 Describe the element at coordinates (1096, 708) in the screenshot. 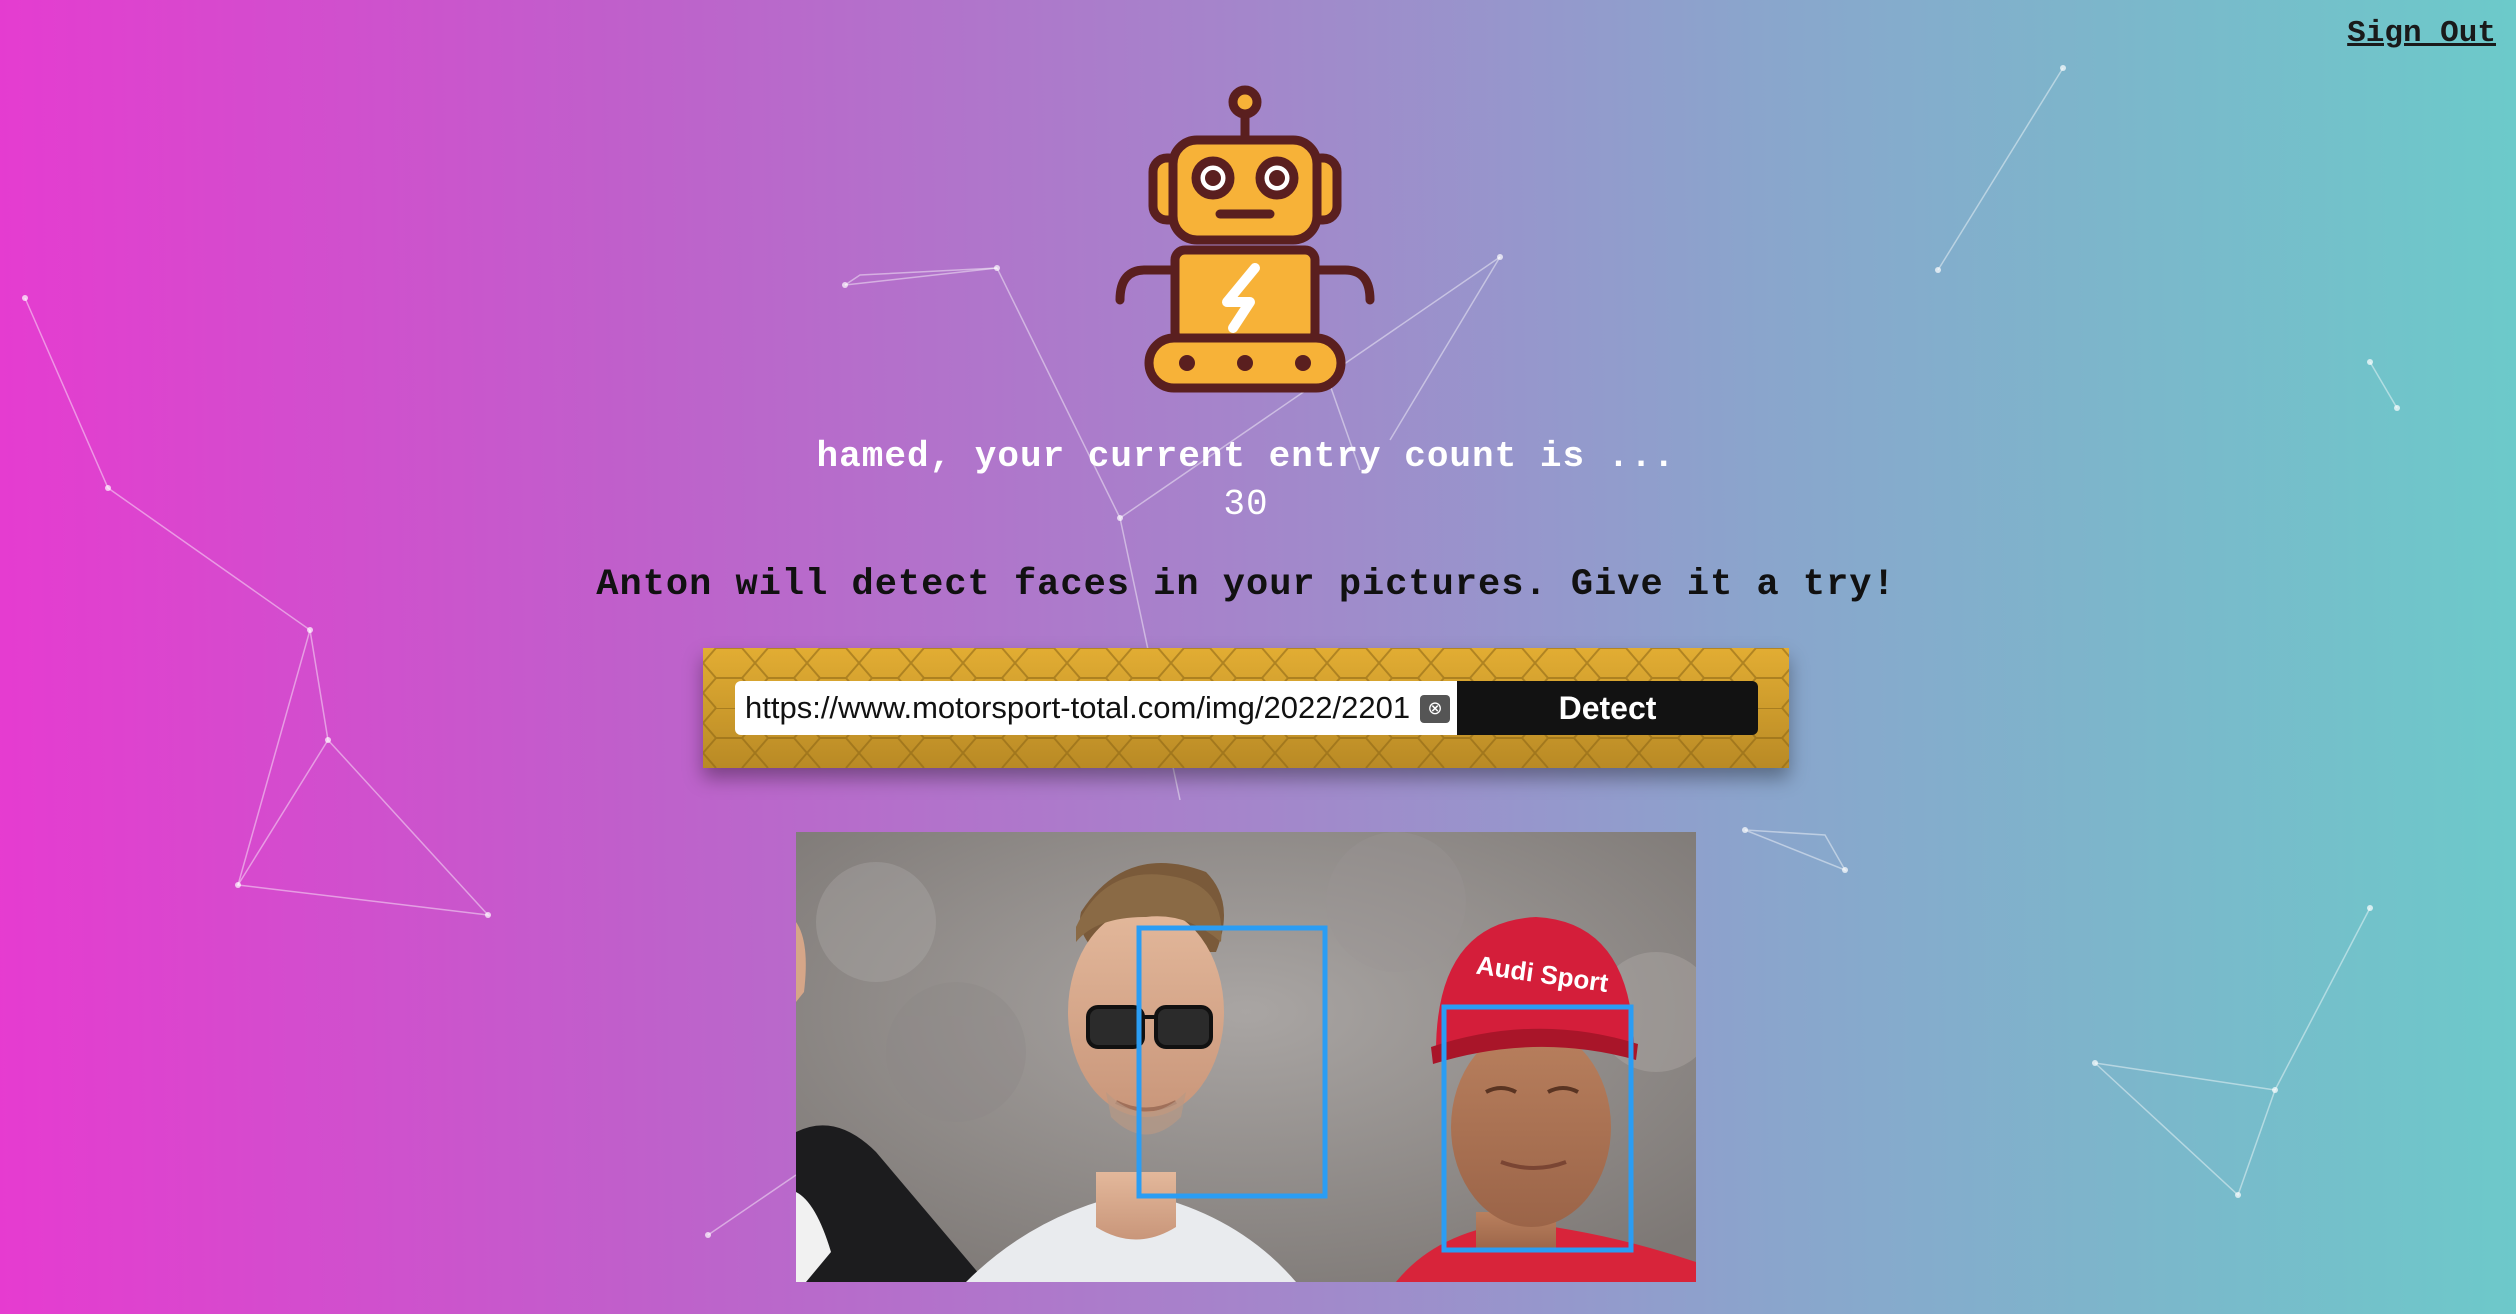

I see `image-url-input` at that location.